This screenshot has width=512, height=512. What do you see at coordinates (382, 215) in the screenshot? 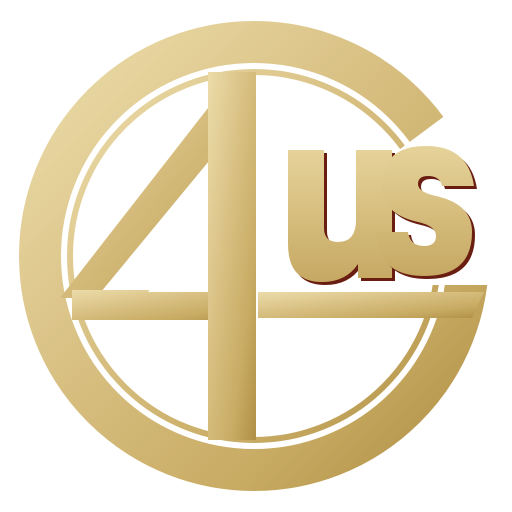
I see `letters-us` at bounding box center [382, 215].